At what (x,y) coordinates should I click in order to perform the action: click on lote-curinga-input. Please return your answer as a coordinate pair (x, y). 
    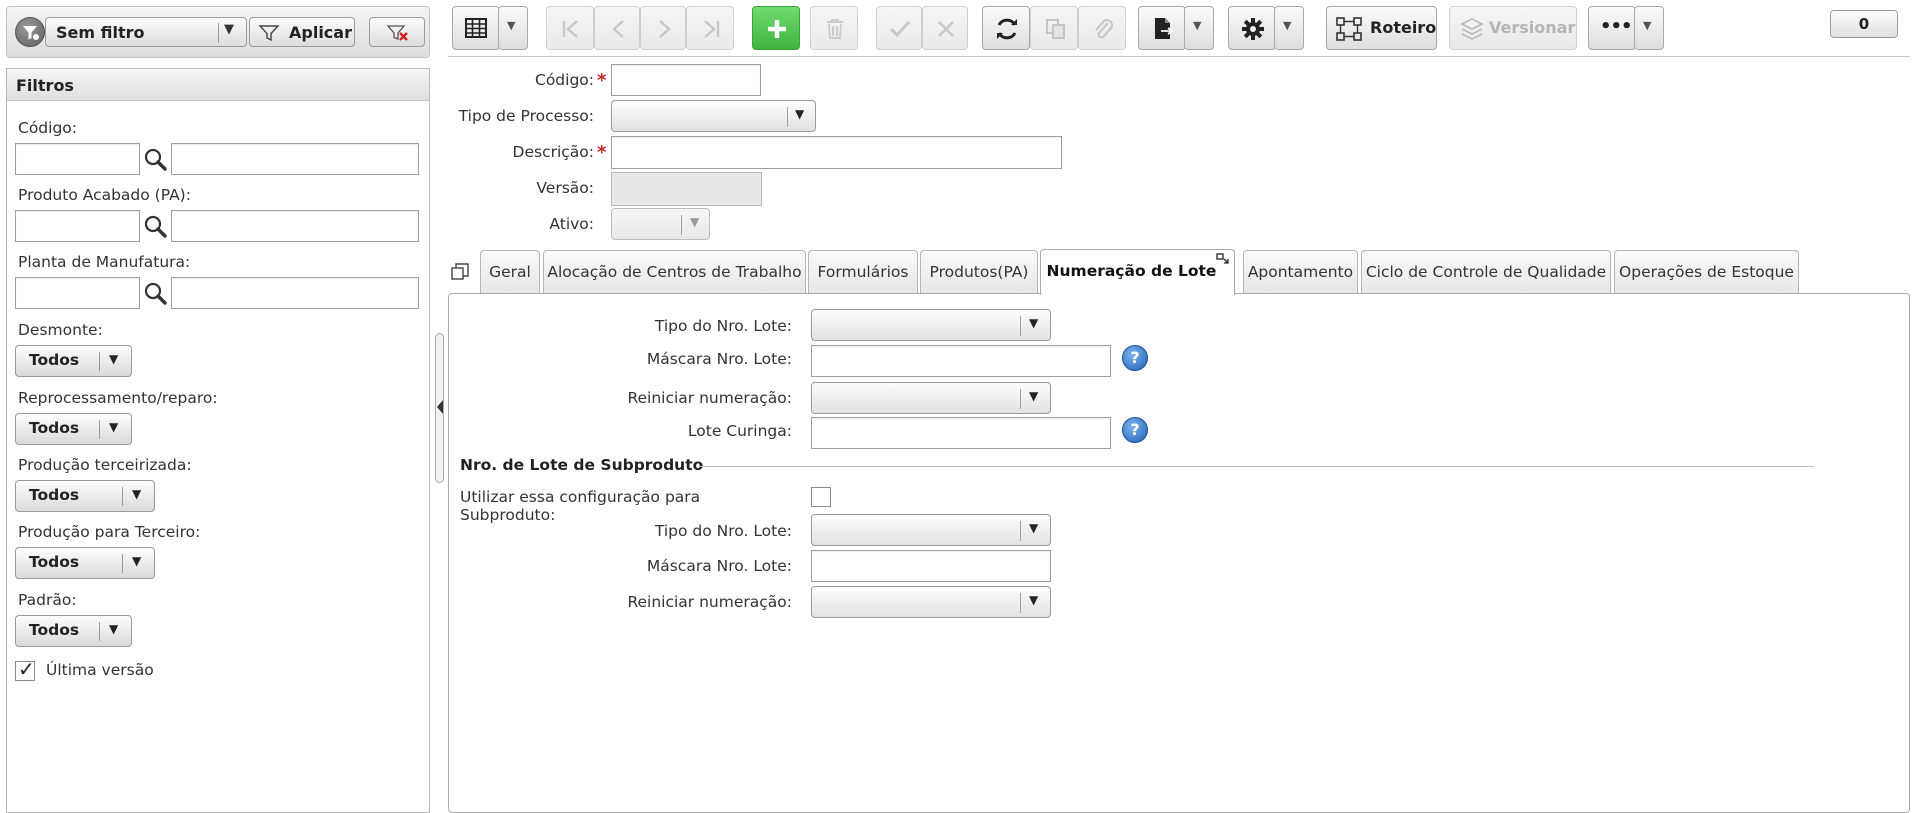
    Looking at the image, I should click on (961, 433).